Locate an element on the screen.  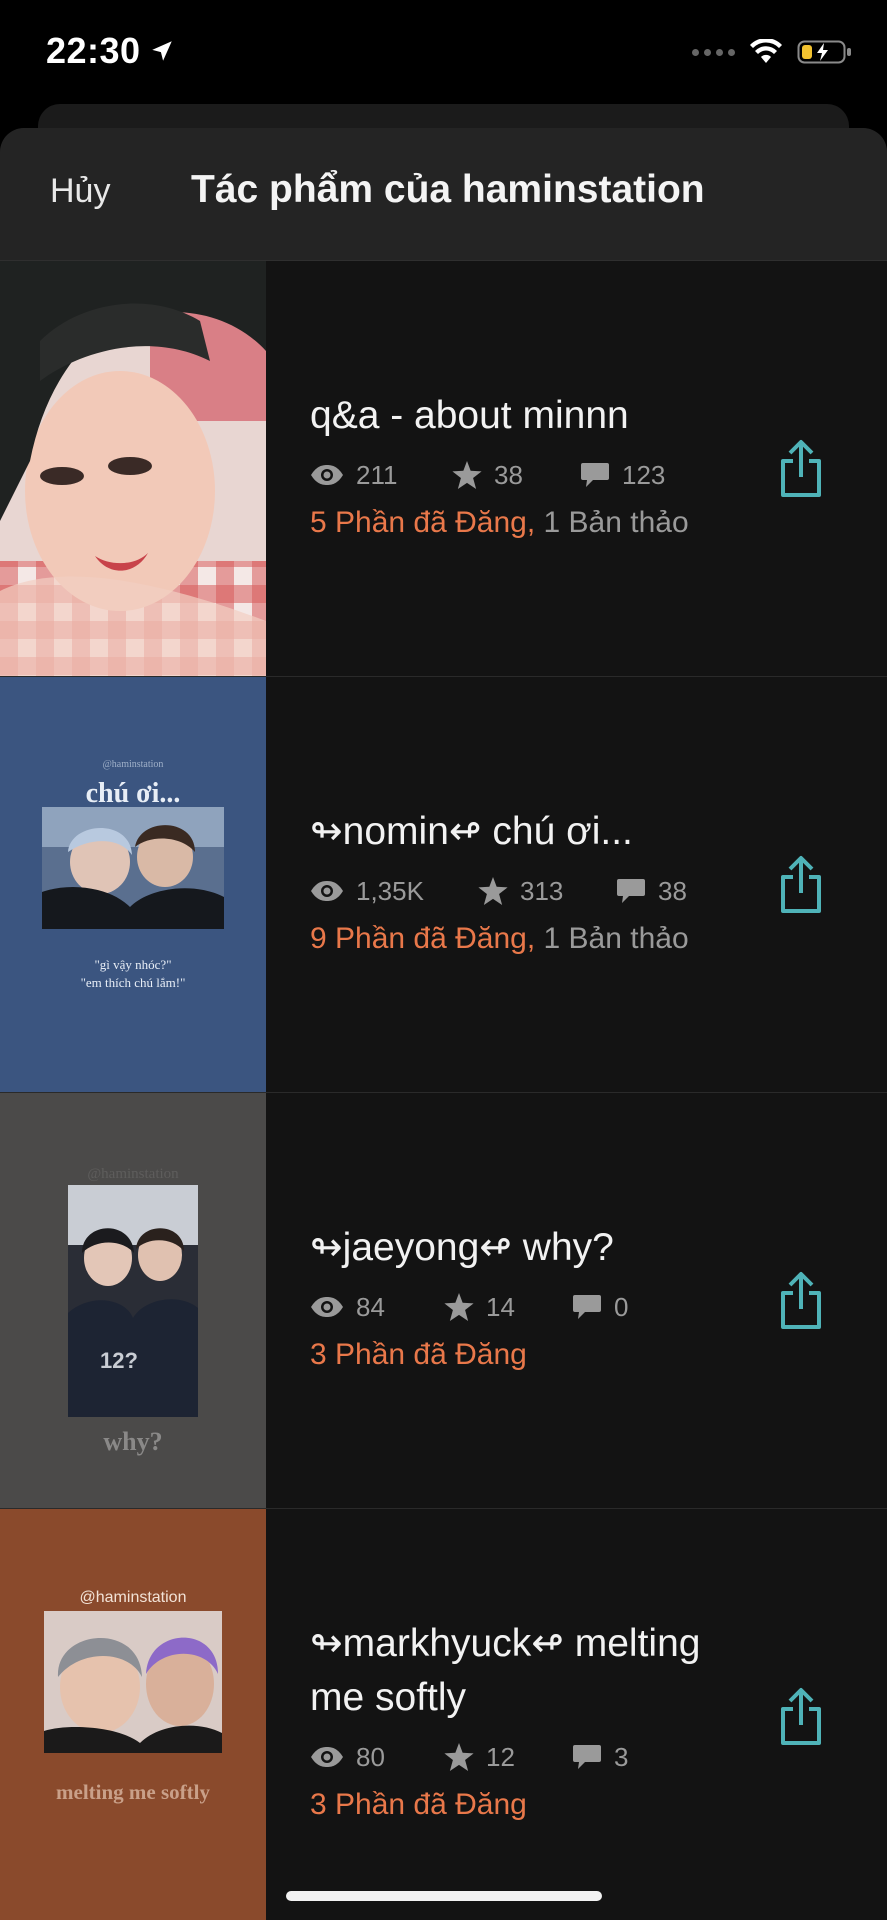
comments-stat: 3 is located at coordinates (600, 1757).